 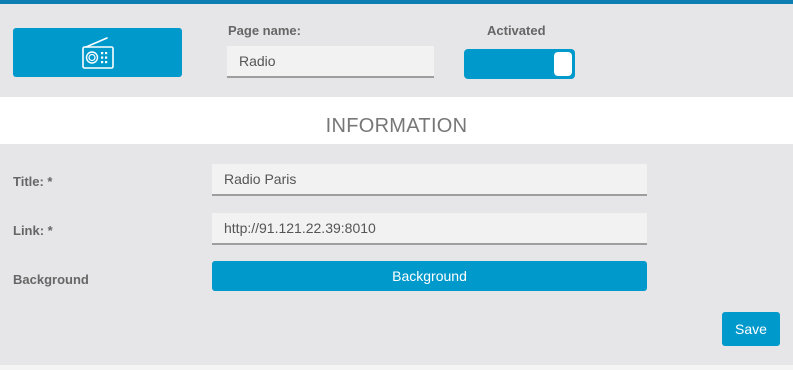 I want to click on title-label: Title: *, so click(x=33, y=181).